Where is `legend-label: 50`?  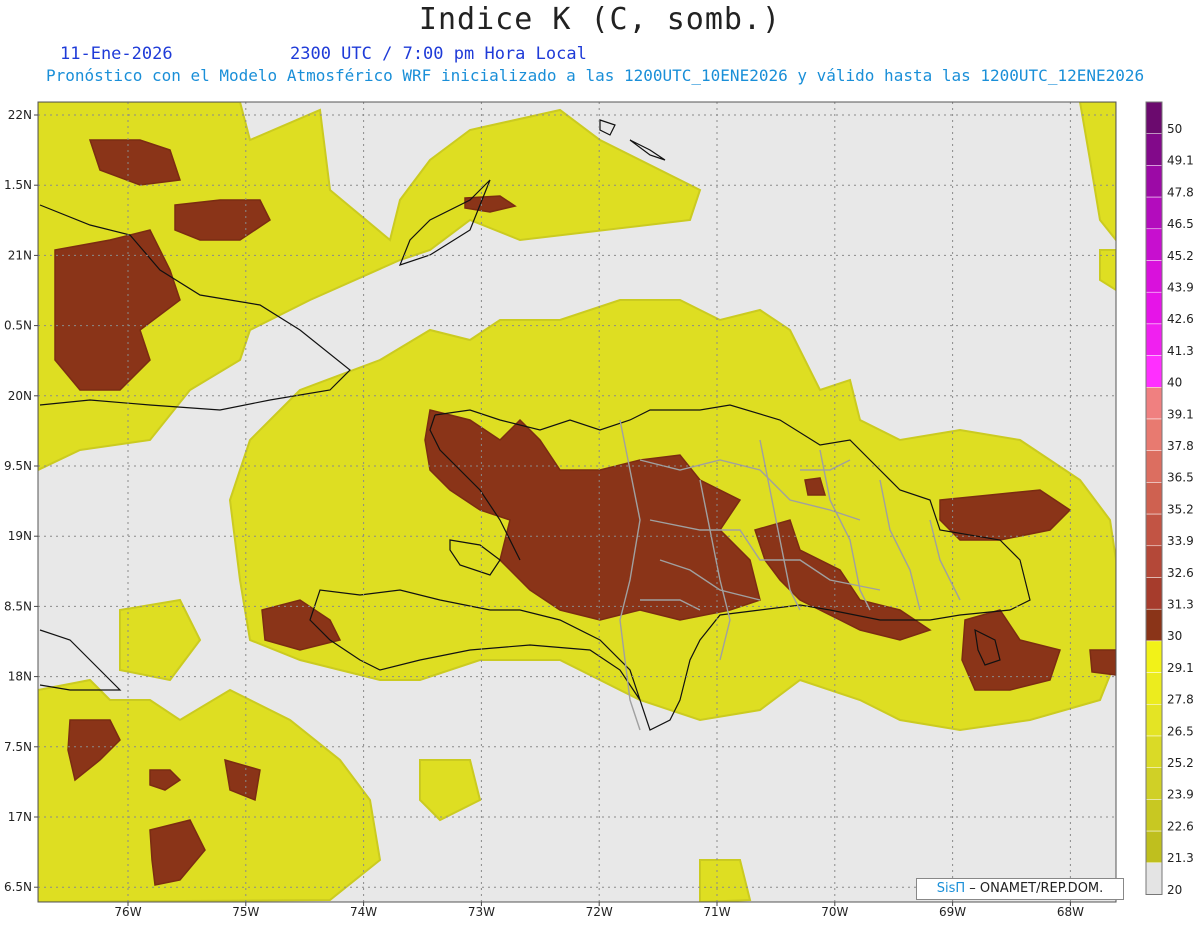
legend-label: 50 is located at coordinates (1174, 129).